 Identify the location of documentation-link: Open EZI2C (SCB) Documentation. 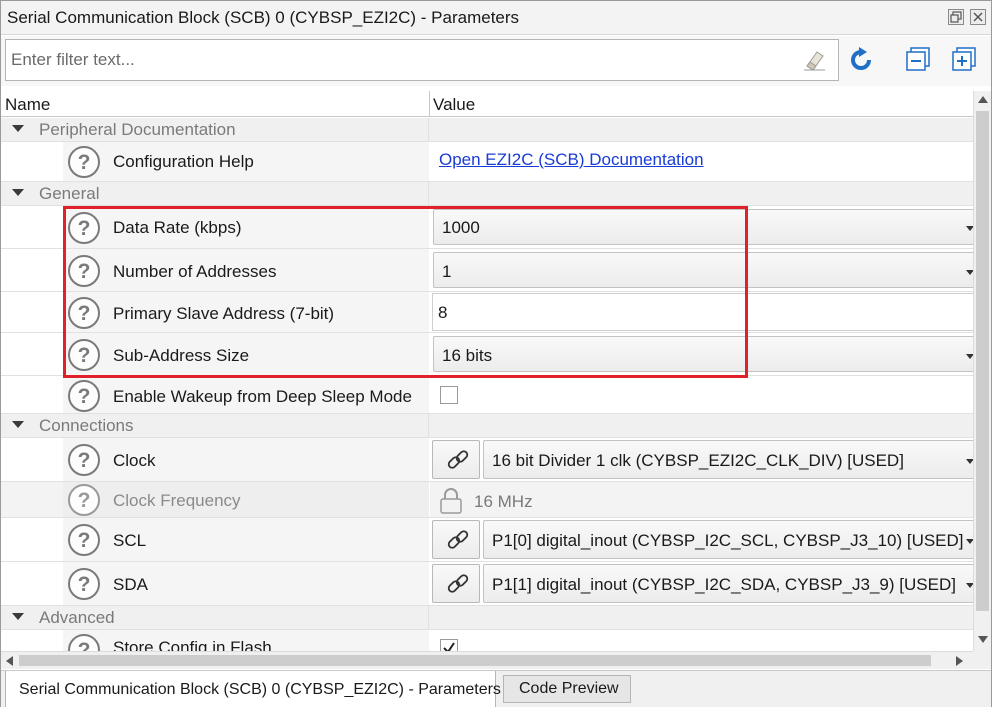
(571, 160).